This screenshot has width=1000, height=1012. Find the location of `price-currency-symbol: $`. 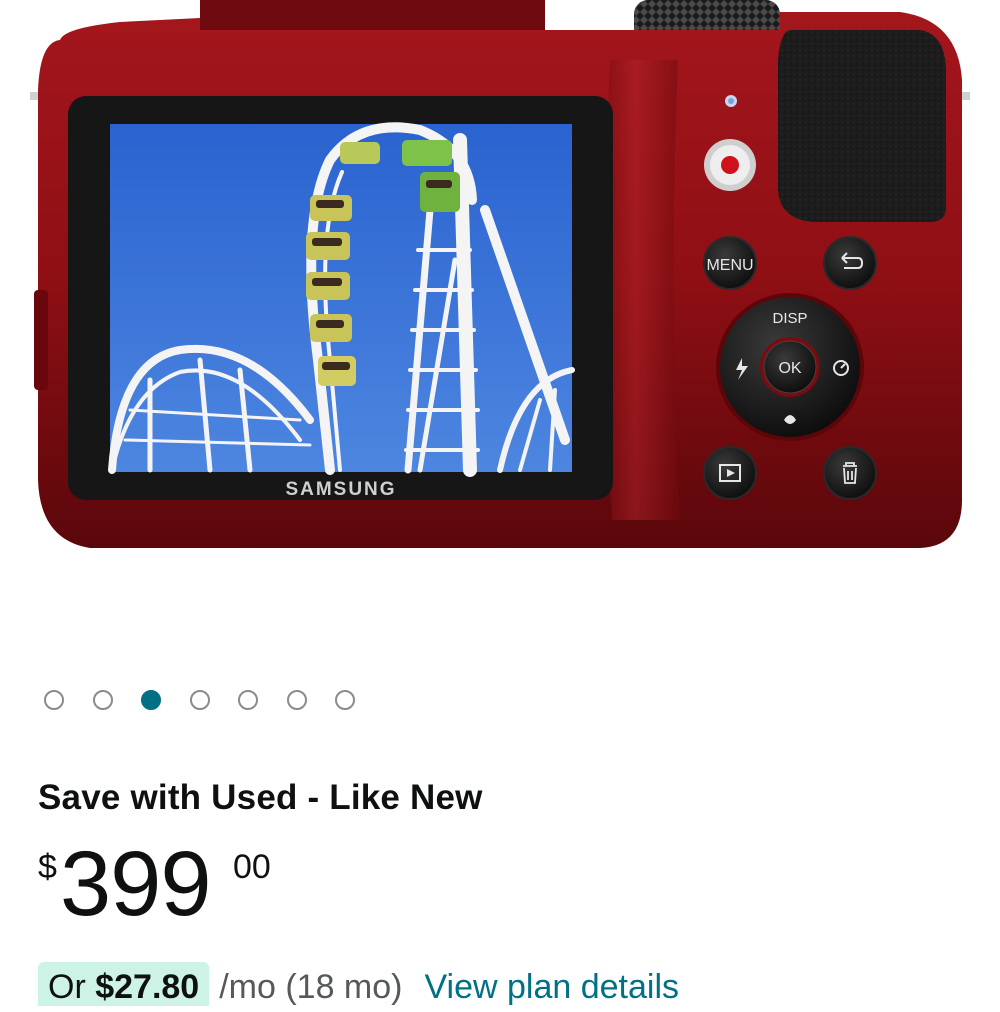

price-currency-symbol: $ is located at coordinates (47, 867).